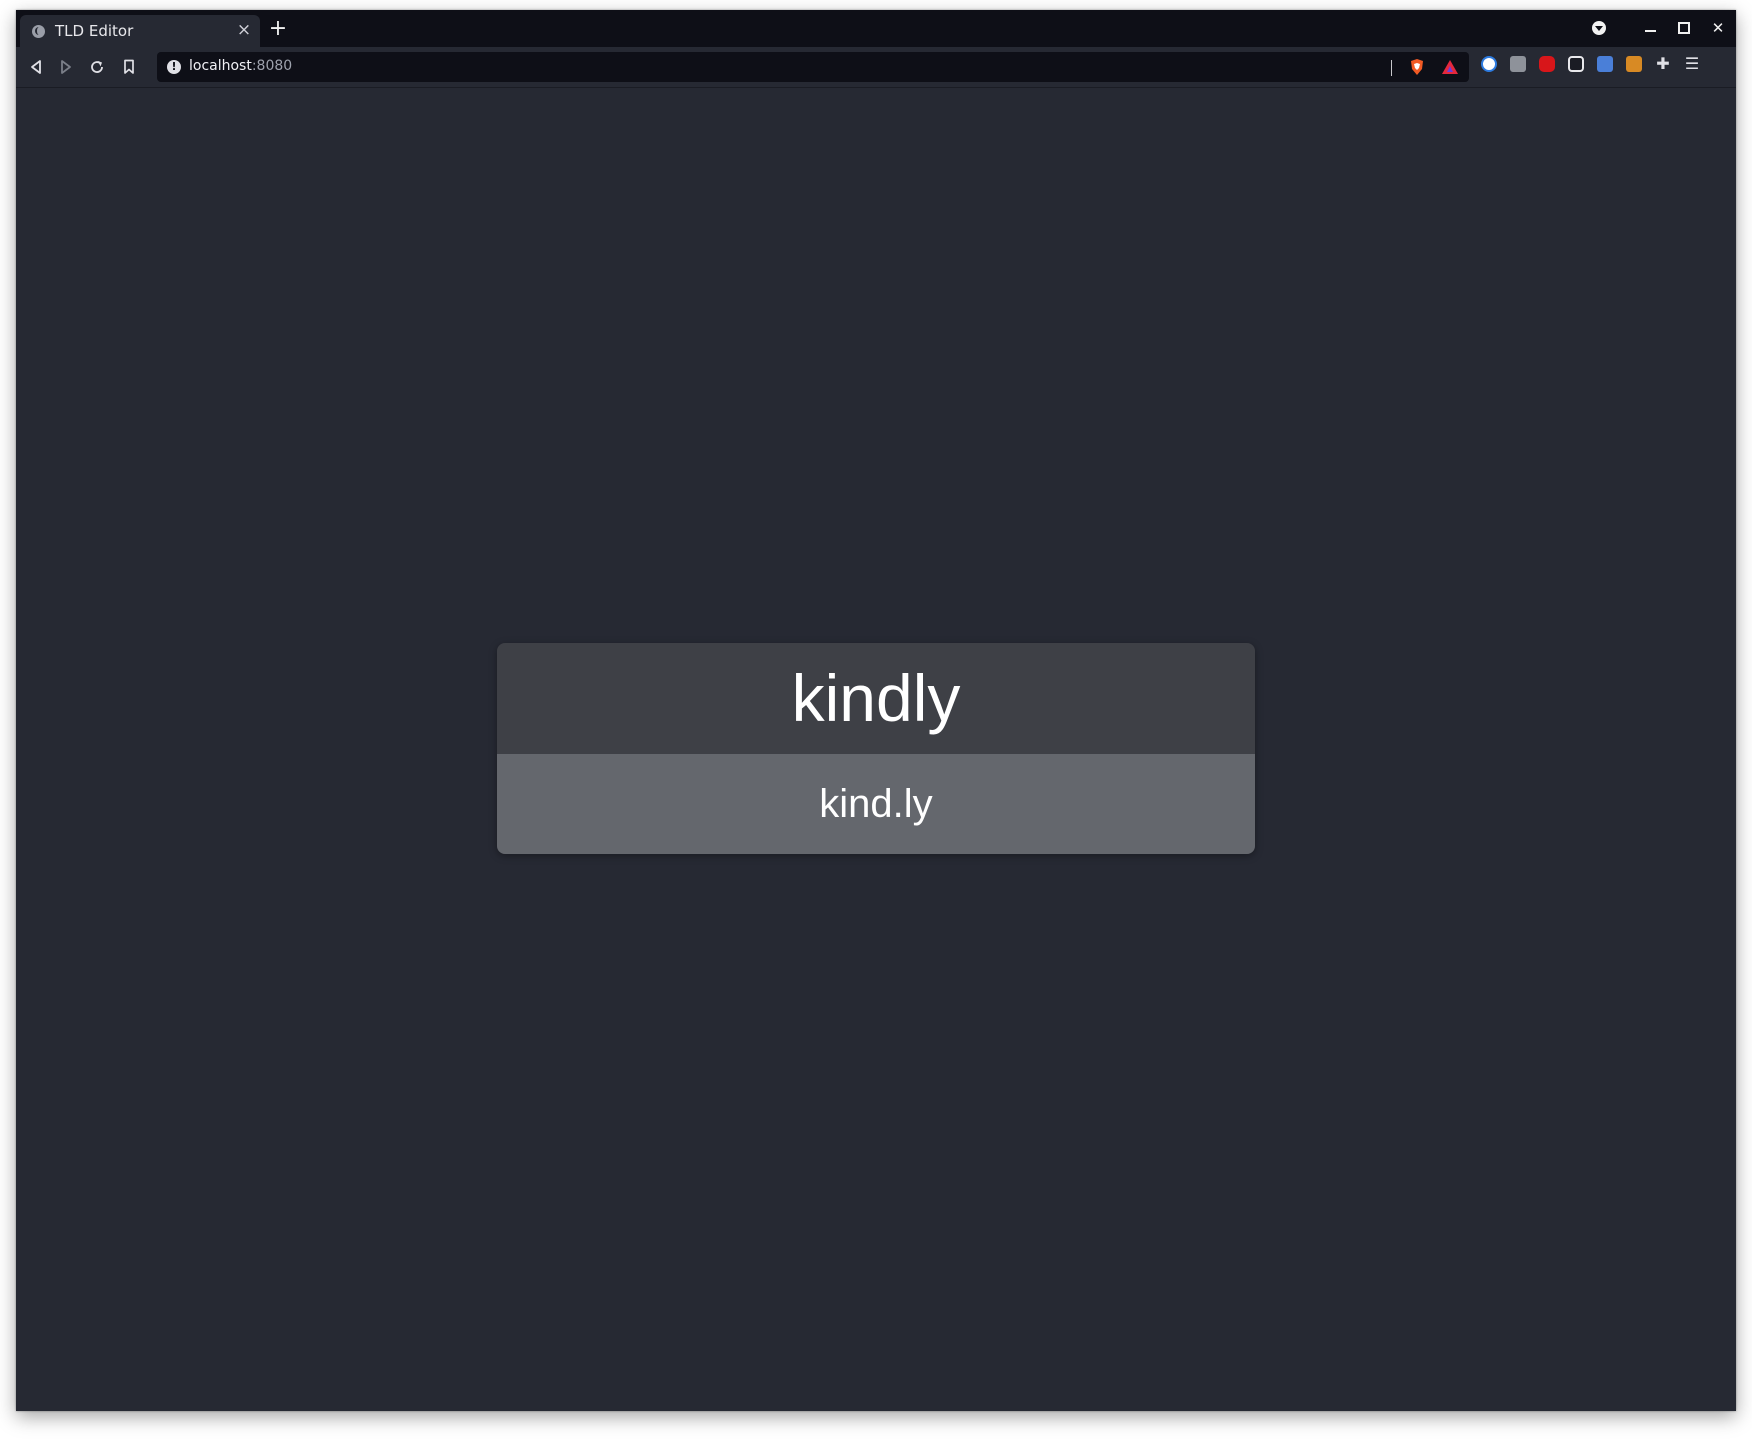 This screenshot has width=1752, height=1442. I want to click on close-window-button: ✕, so click(1718, 28).